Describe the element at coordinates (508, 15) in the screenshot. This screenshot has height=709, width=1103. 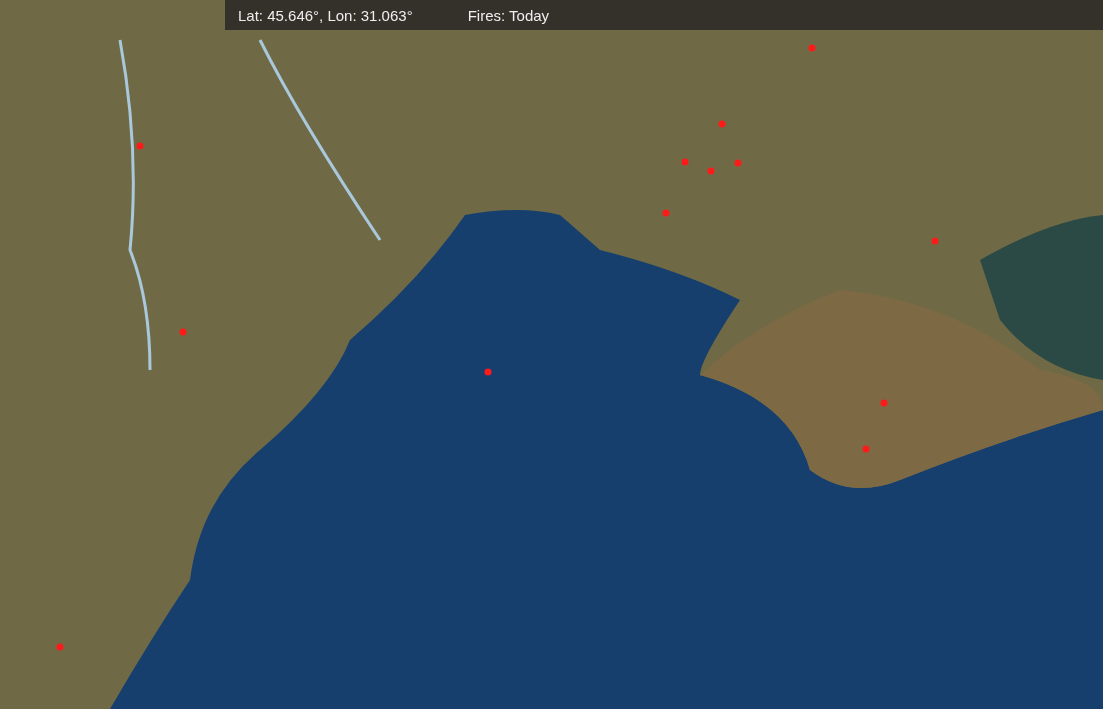
I see `fires-filter-text: Fires: Today` at that location.